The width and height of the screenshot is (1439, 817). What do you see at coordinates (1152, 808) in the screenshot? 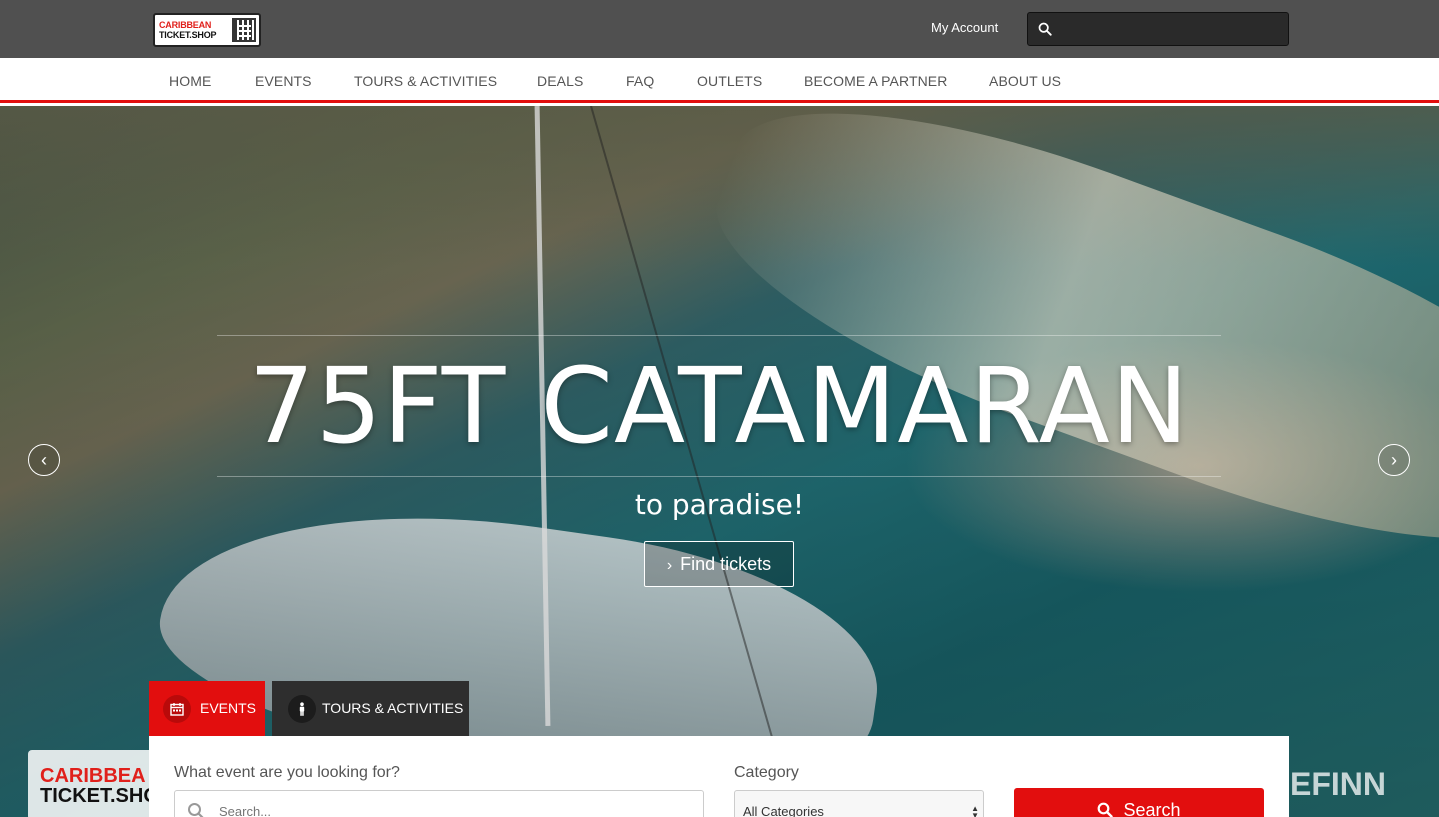
I see `search-button-label: Search` at bounding box center [1152, 808].